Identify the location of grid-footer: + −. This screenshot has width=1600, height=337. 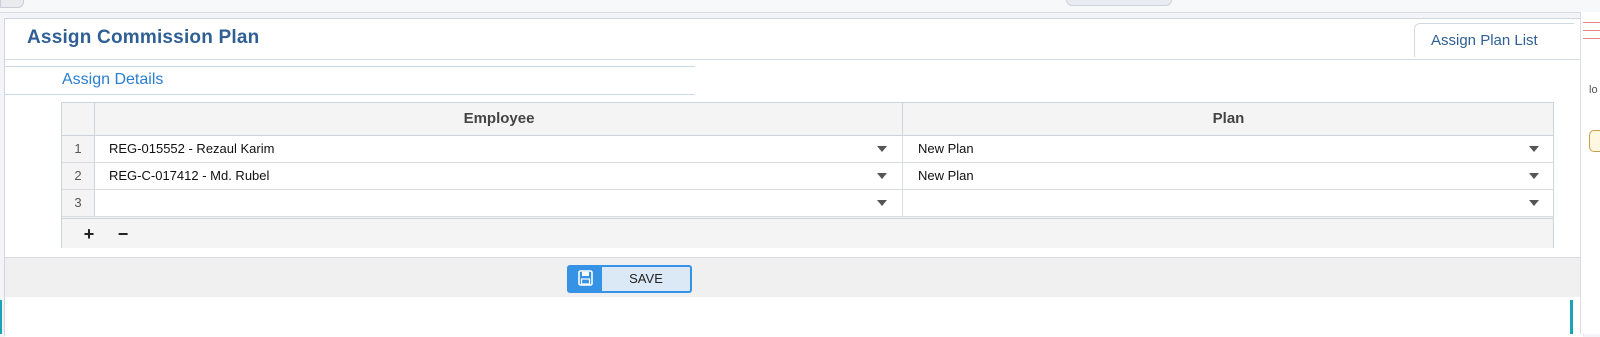
(807, 233).